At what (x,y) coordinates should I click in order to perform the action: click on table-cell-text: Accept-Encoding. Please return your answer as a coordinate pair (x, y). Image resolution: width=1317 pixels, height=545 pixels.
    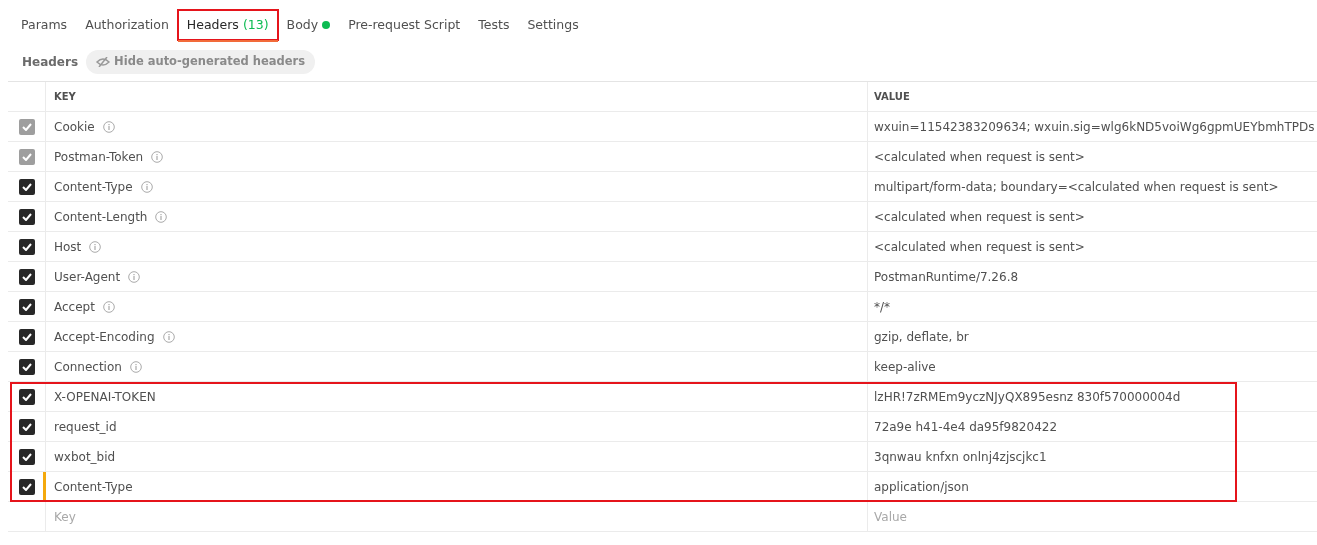
    Looking at the image, I should click on (104, 337).